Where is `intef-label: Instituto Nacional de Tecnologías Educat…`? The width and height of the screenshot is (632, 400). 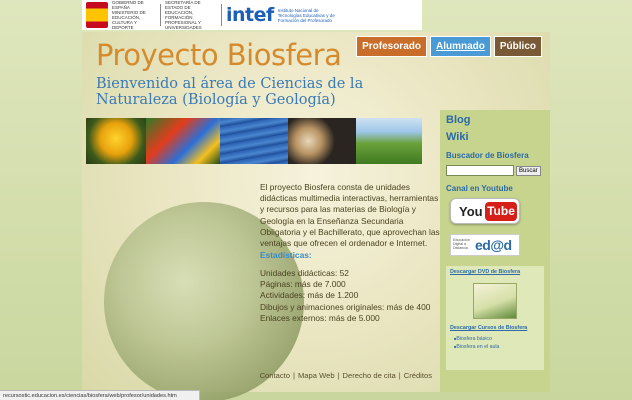
intef-label: Instituto Nacional de Tecnologías Educat… is located at coordinates (306, 15).